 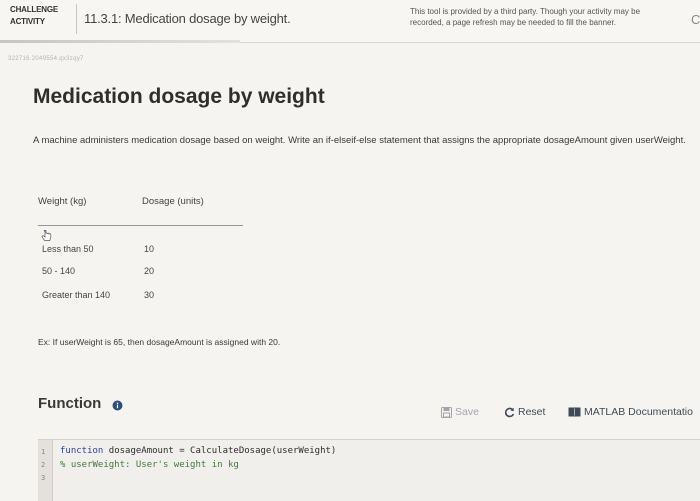 What do you see at coordinates (173, 201) in the screenshot?
I see `table-header-dosage: Dosage (units)` at bounding box center [173, 201].